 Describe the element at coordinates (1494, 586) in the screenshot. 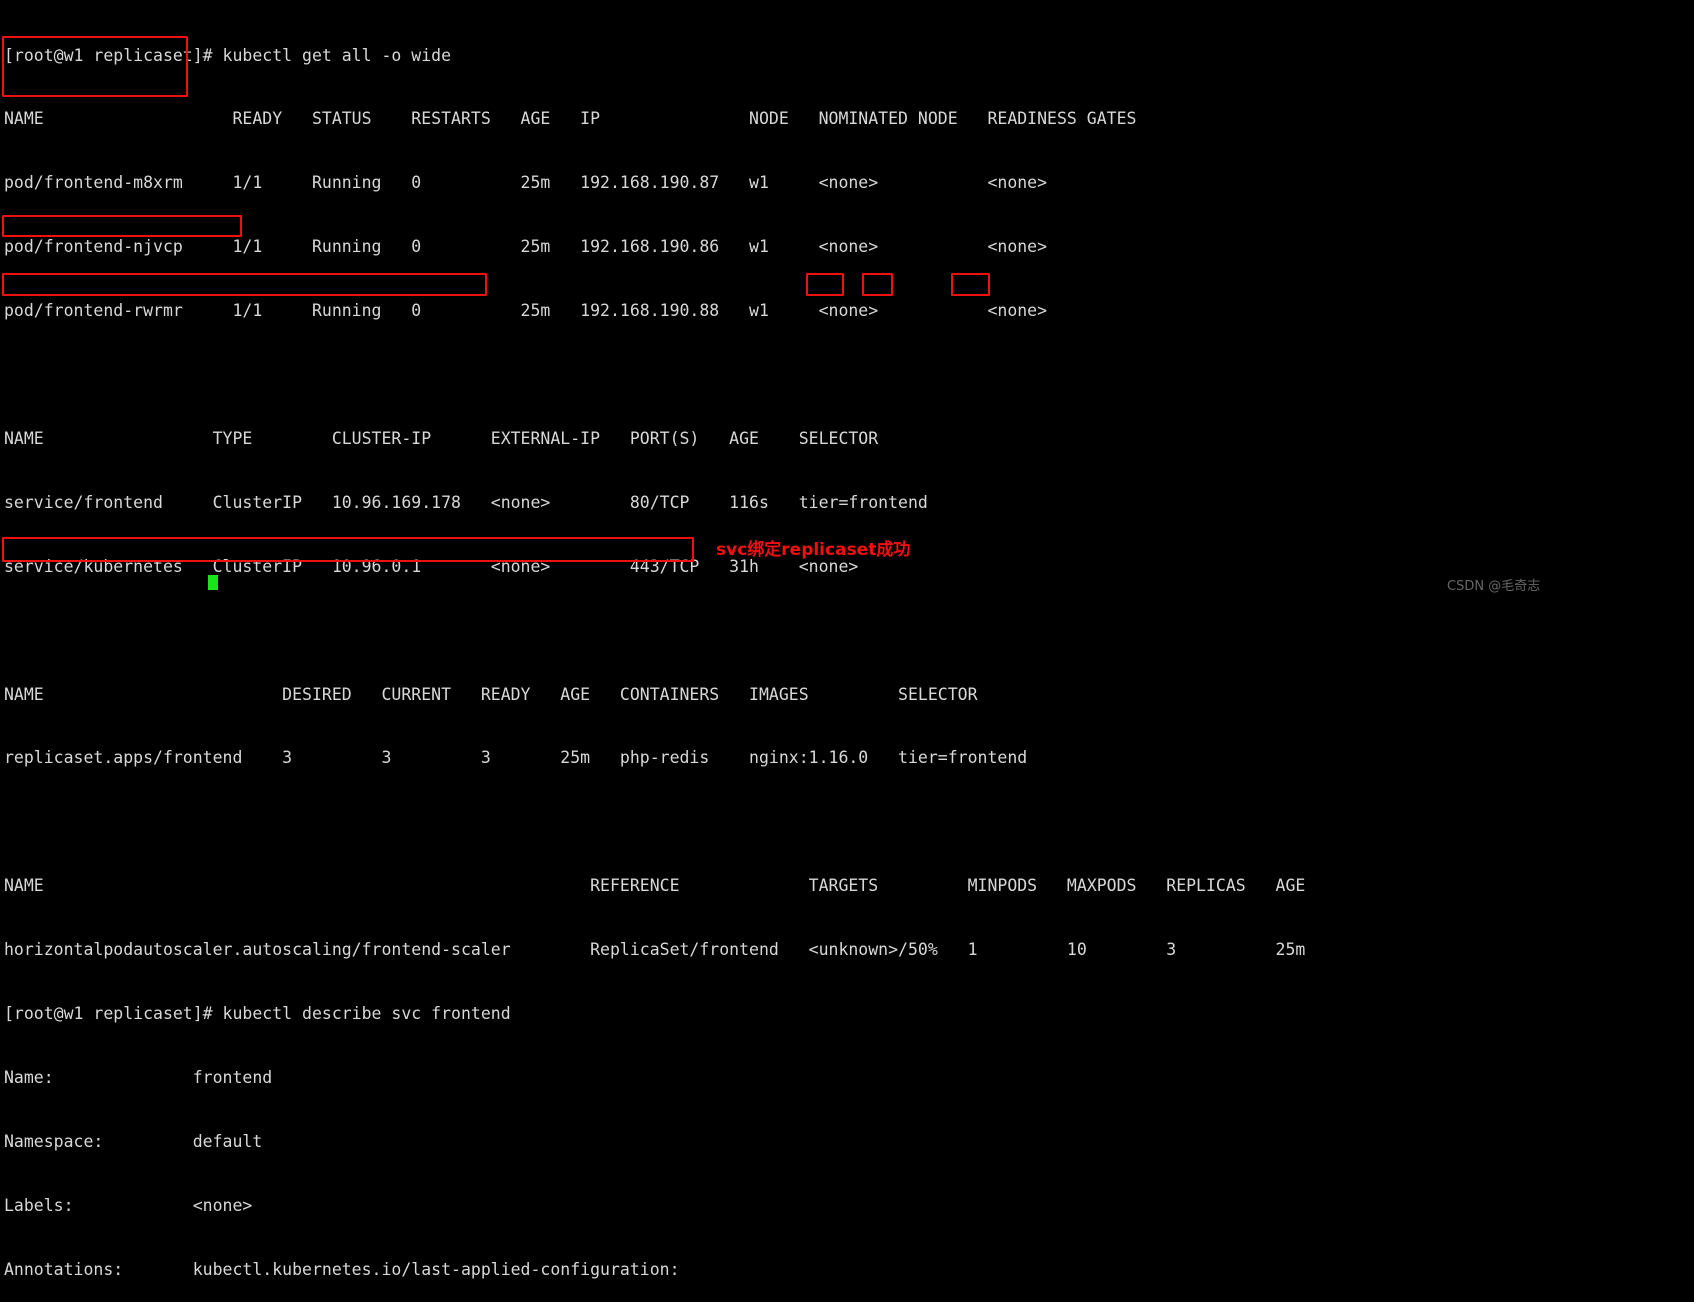

I see `watermark: CSDN @毛奇志` at that location.